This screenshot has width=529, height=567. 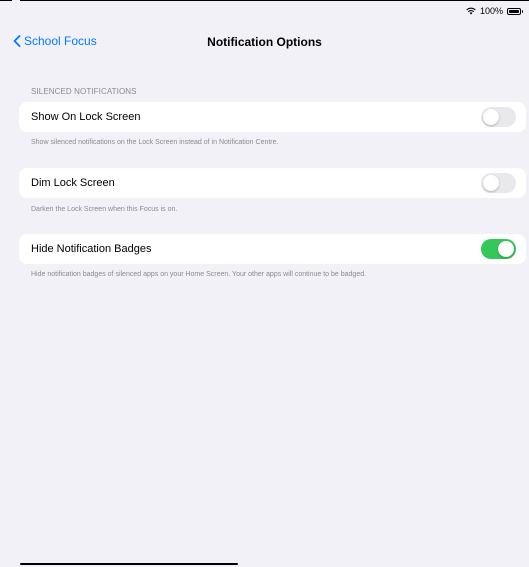 I want to click on show-on-lock-screen-toggle, so click(x=498, y=117).